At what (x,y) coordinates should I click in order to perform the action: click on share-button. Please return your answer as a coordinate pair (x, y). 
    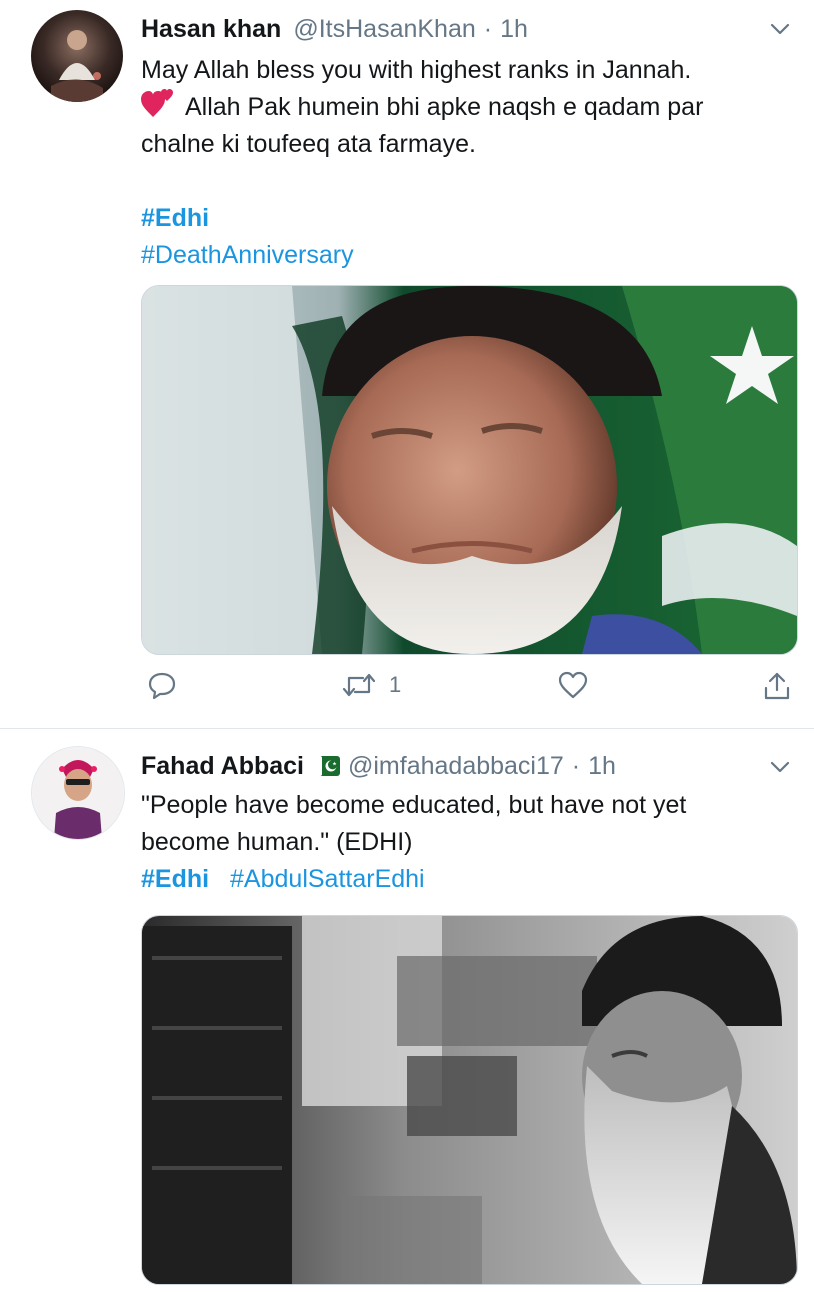
    Looking at the image, I should click on (777, 686).